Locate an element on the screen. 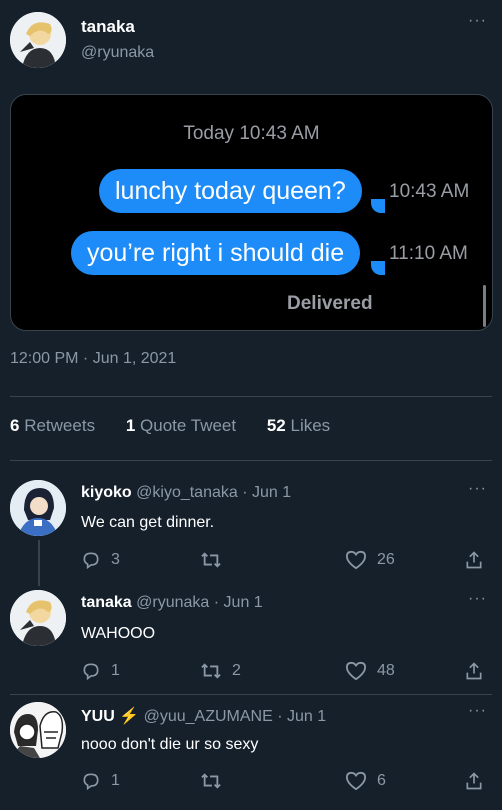  like-action: 26 is located at coordinates (370, 560).